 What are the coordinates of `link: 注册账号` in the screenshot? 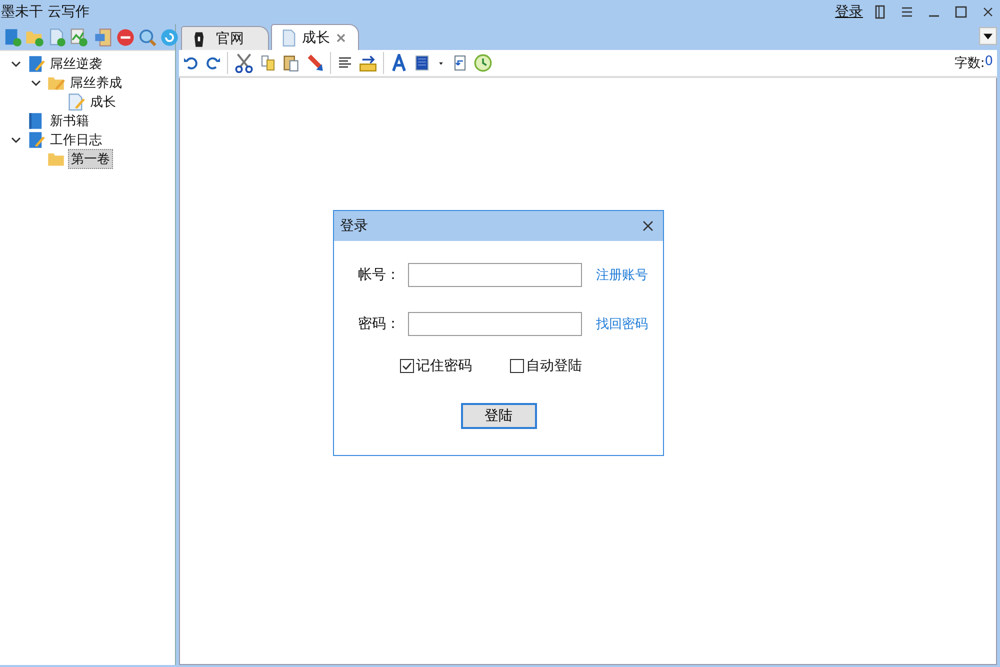 It's located at (622, 275).